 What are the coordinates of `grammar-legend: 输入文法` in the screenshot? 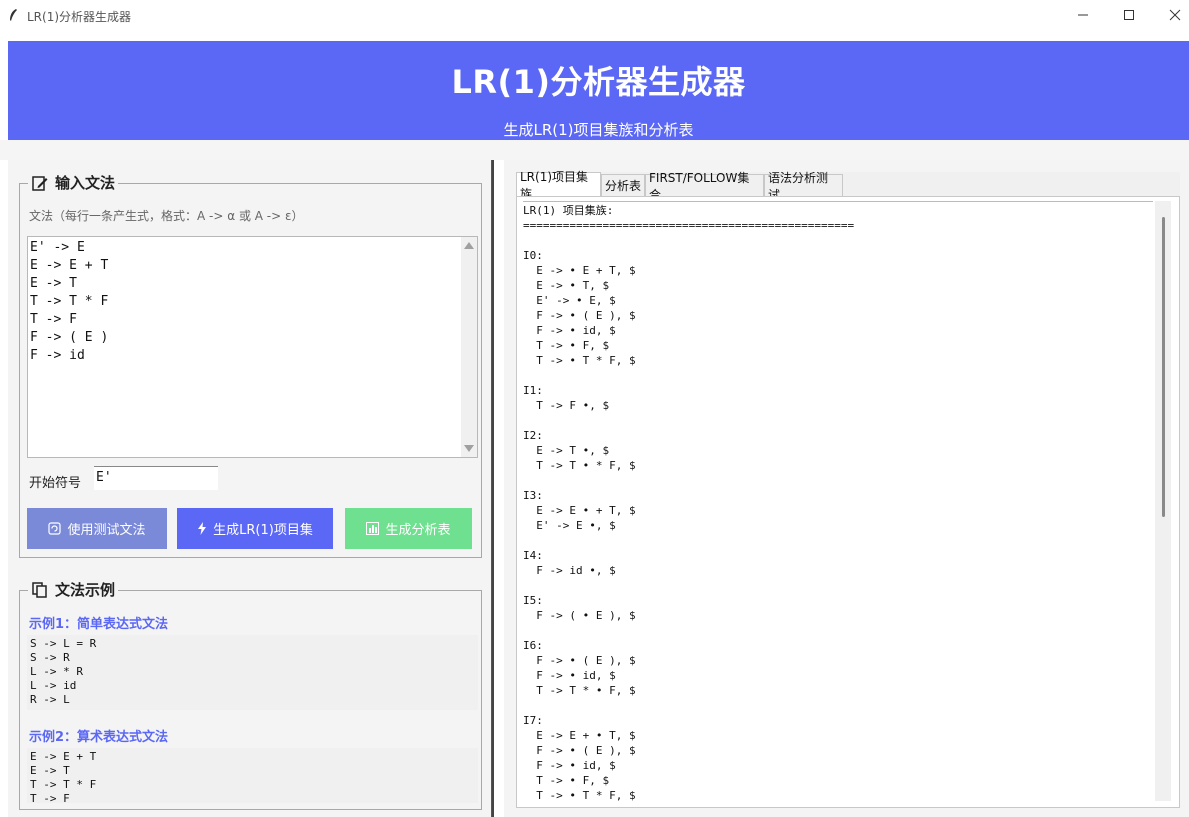 It's located at (73, 182).